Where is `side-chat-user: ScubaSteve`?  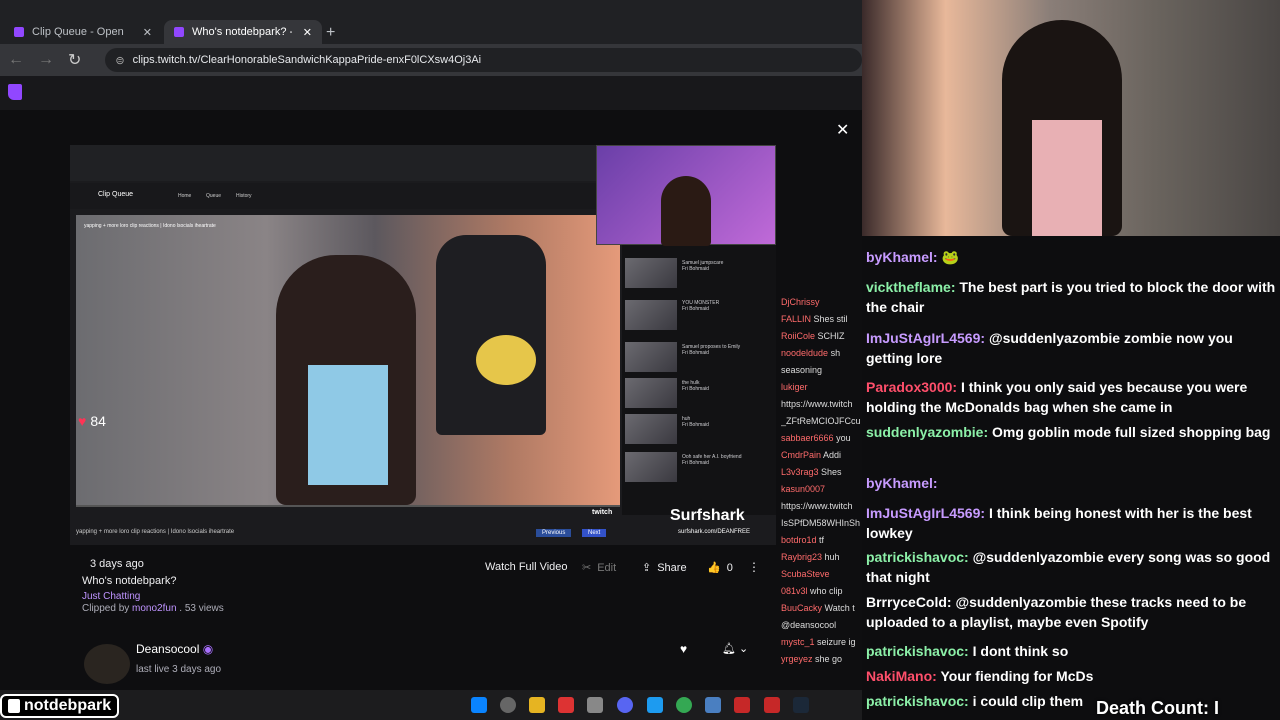 side-chat-user: ScubaSteve is located at coordinates (805, 574).